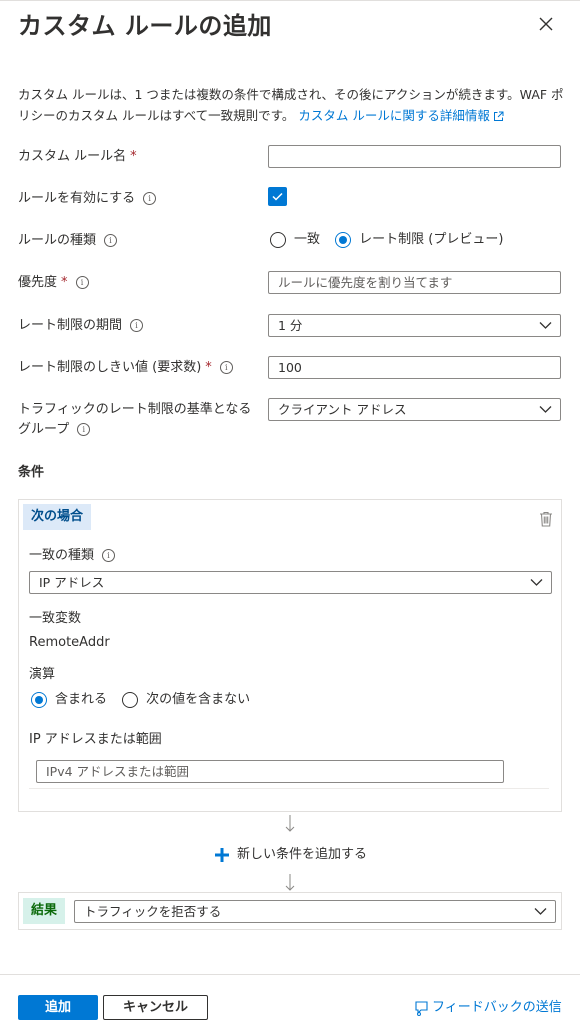 The height and width of the screenshot is (1034, 580). I want to click on external-link-icon, so click(498, 116).